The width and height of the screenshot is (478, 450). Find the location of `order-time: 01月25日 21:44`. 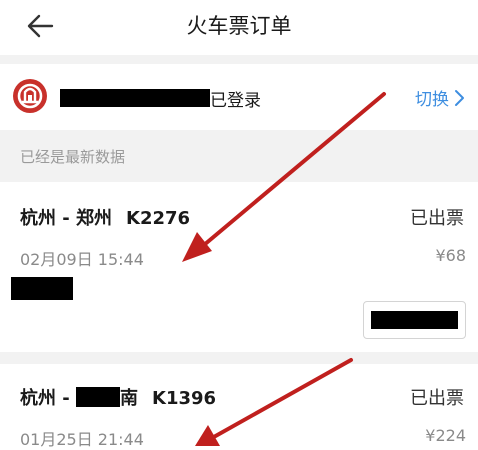

order-time: 01月25日 21:44 is located at coordinates (82, 439).